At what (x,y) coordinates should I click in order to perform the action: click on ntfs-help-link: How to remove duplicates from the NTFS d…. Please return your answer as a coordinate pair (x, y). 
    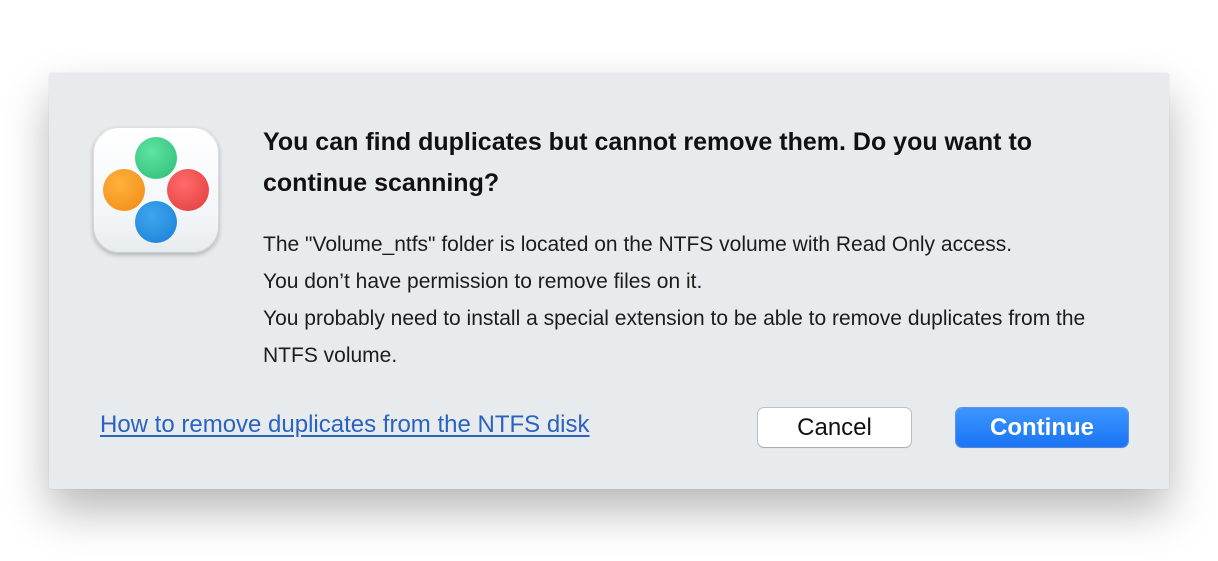
    Looking at the image, I should click on (345, 425).